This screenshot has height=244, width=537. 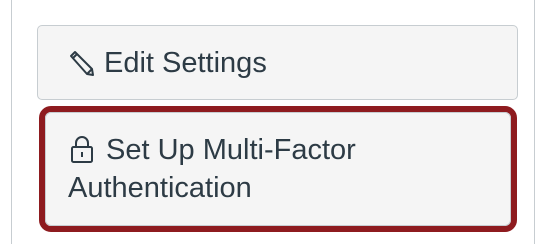 What do you see at coordinates (160, 188) in the screenshot?
I see `setup-mfa-label-line2: Authentication` at bounding box center [160, 188].